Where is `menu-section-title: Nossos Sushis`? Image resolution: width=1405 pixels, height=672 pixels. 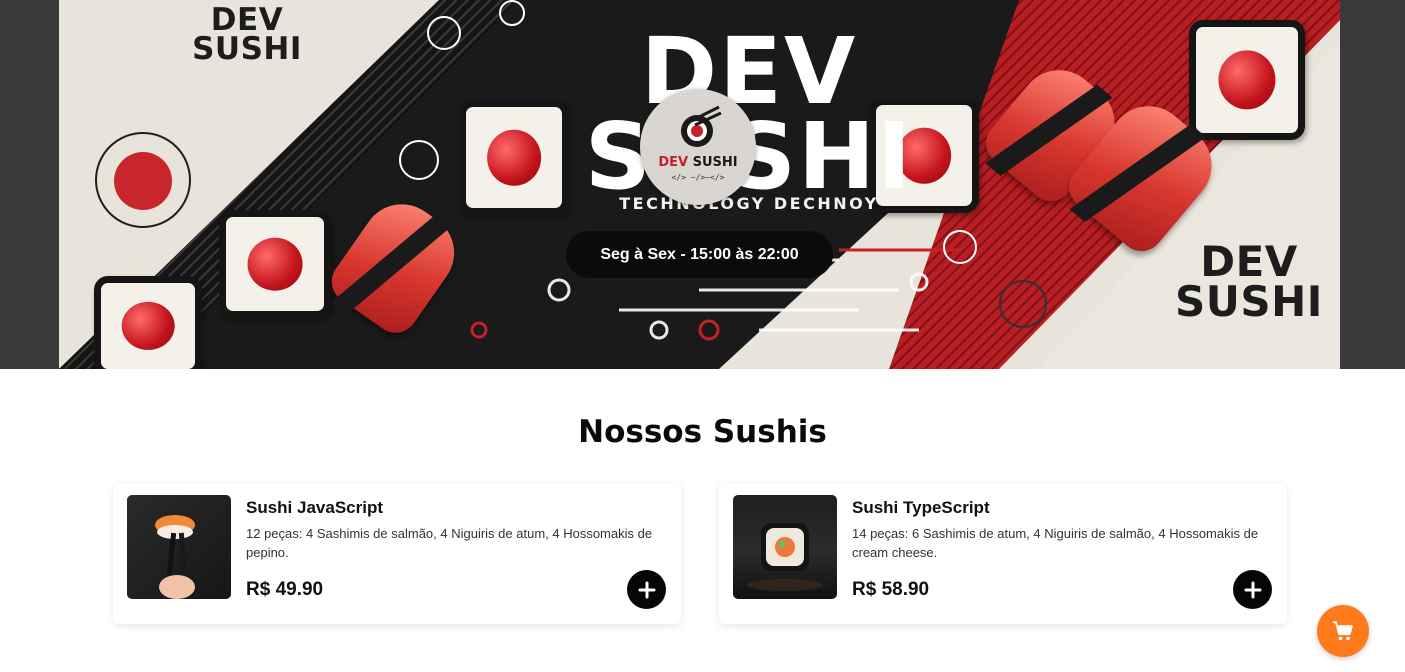
menu-section-title: Nossos Sushis is located at coordinates (702, 432).